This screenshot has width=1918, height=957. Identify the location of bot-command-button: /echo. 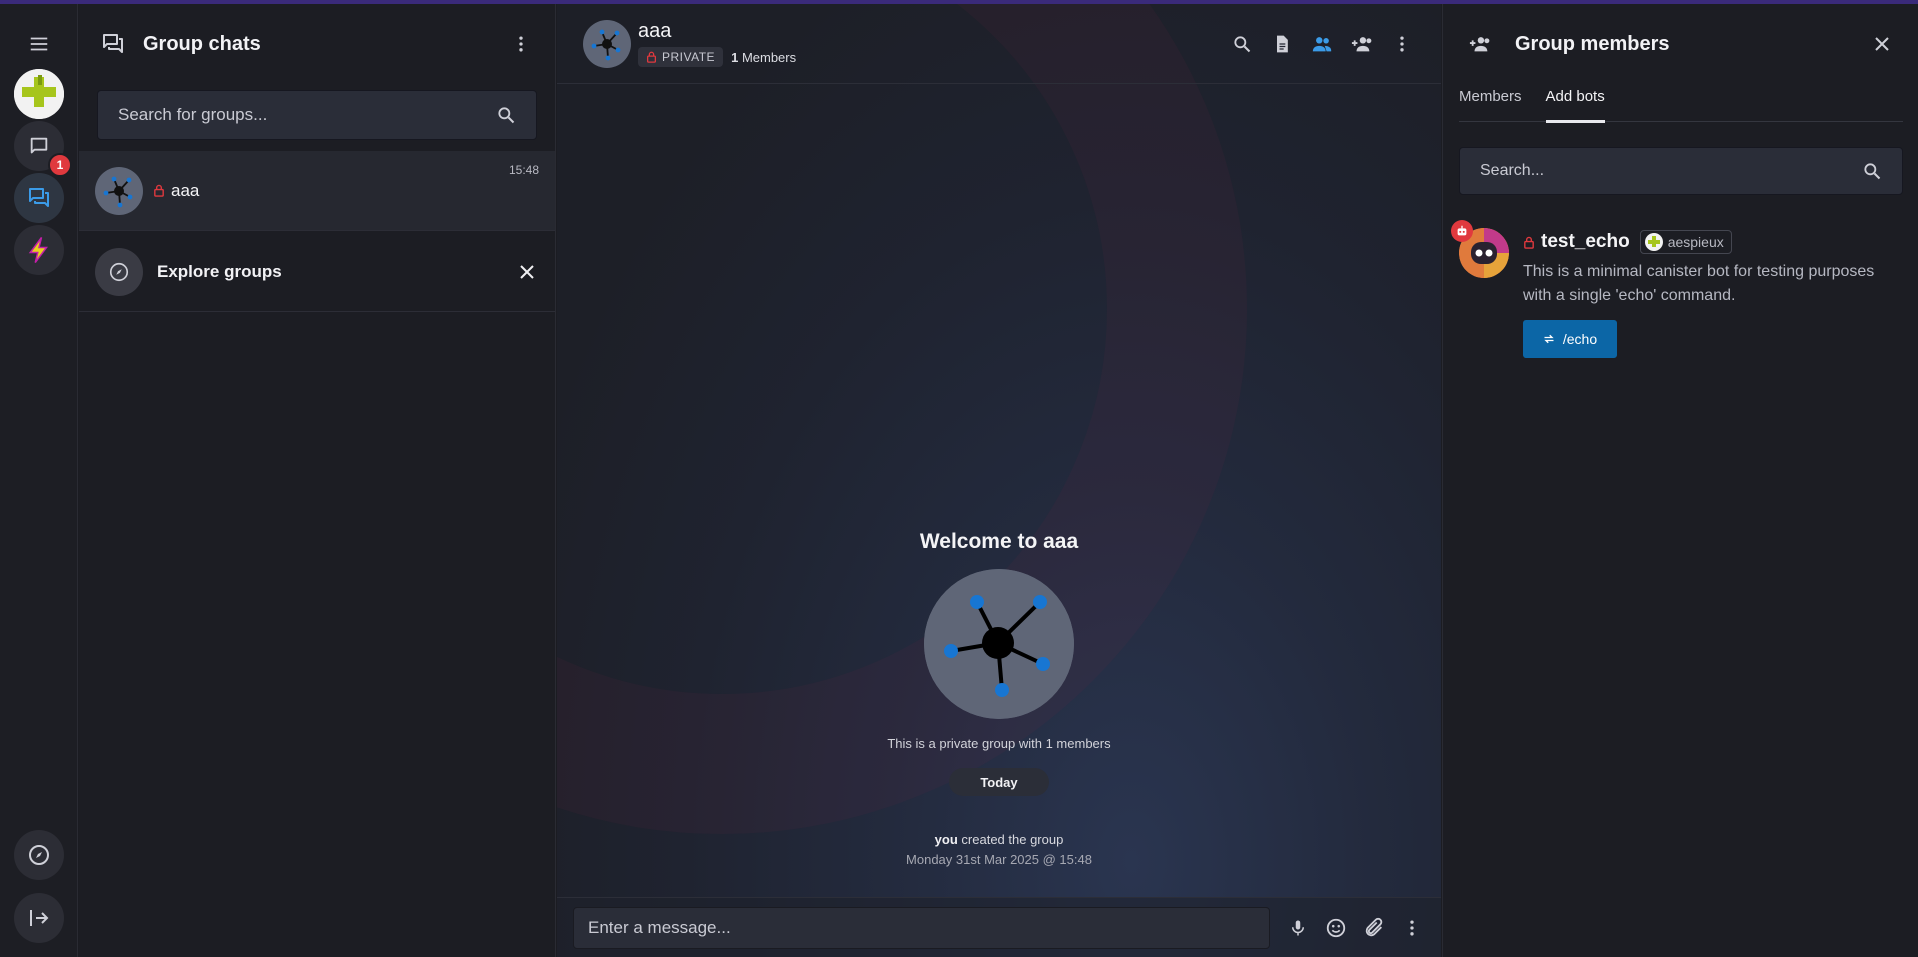
(1570, 339).